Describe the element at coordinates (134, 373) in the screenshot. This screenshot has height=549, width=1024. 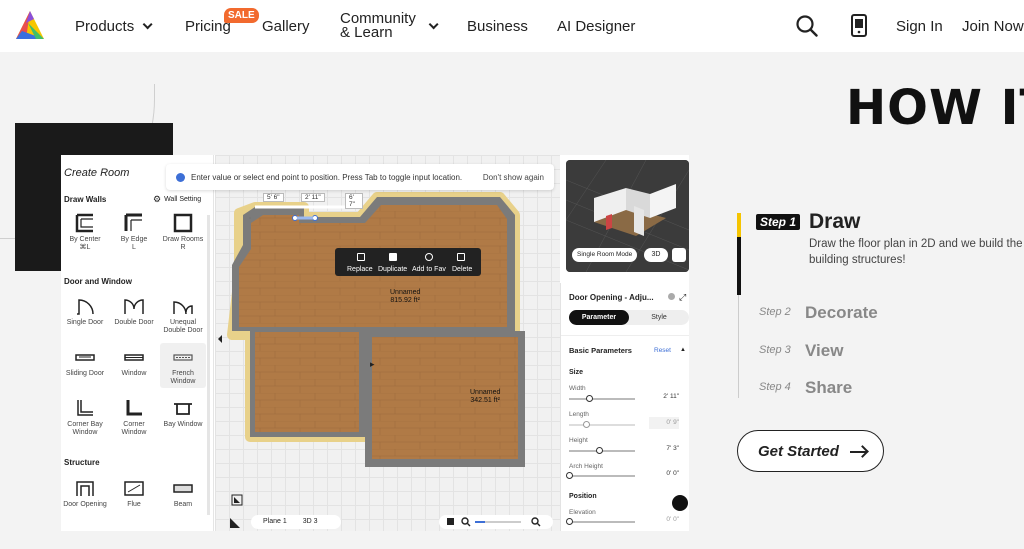
I see `tool-label: Window` at that location.